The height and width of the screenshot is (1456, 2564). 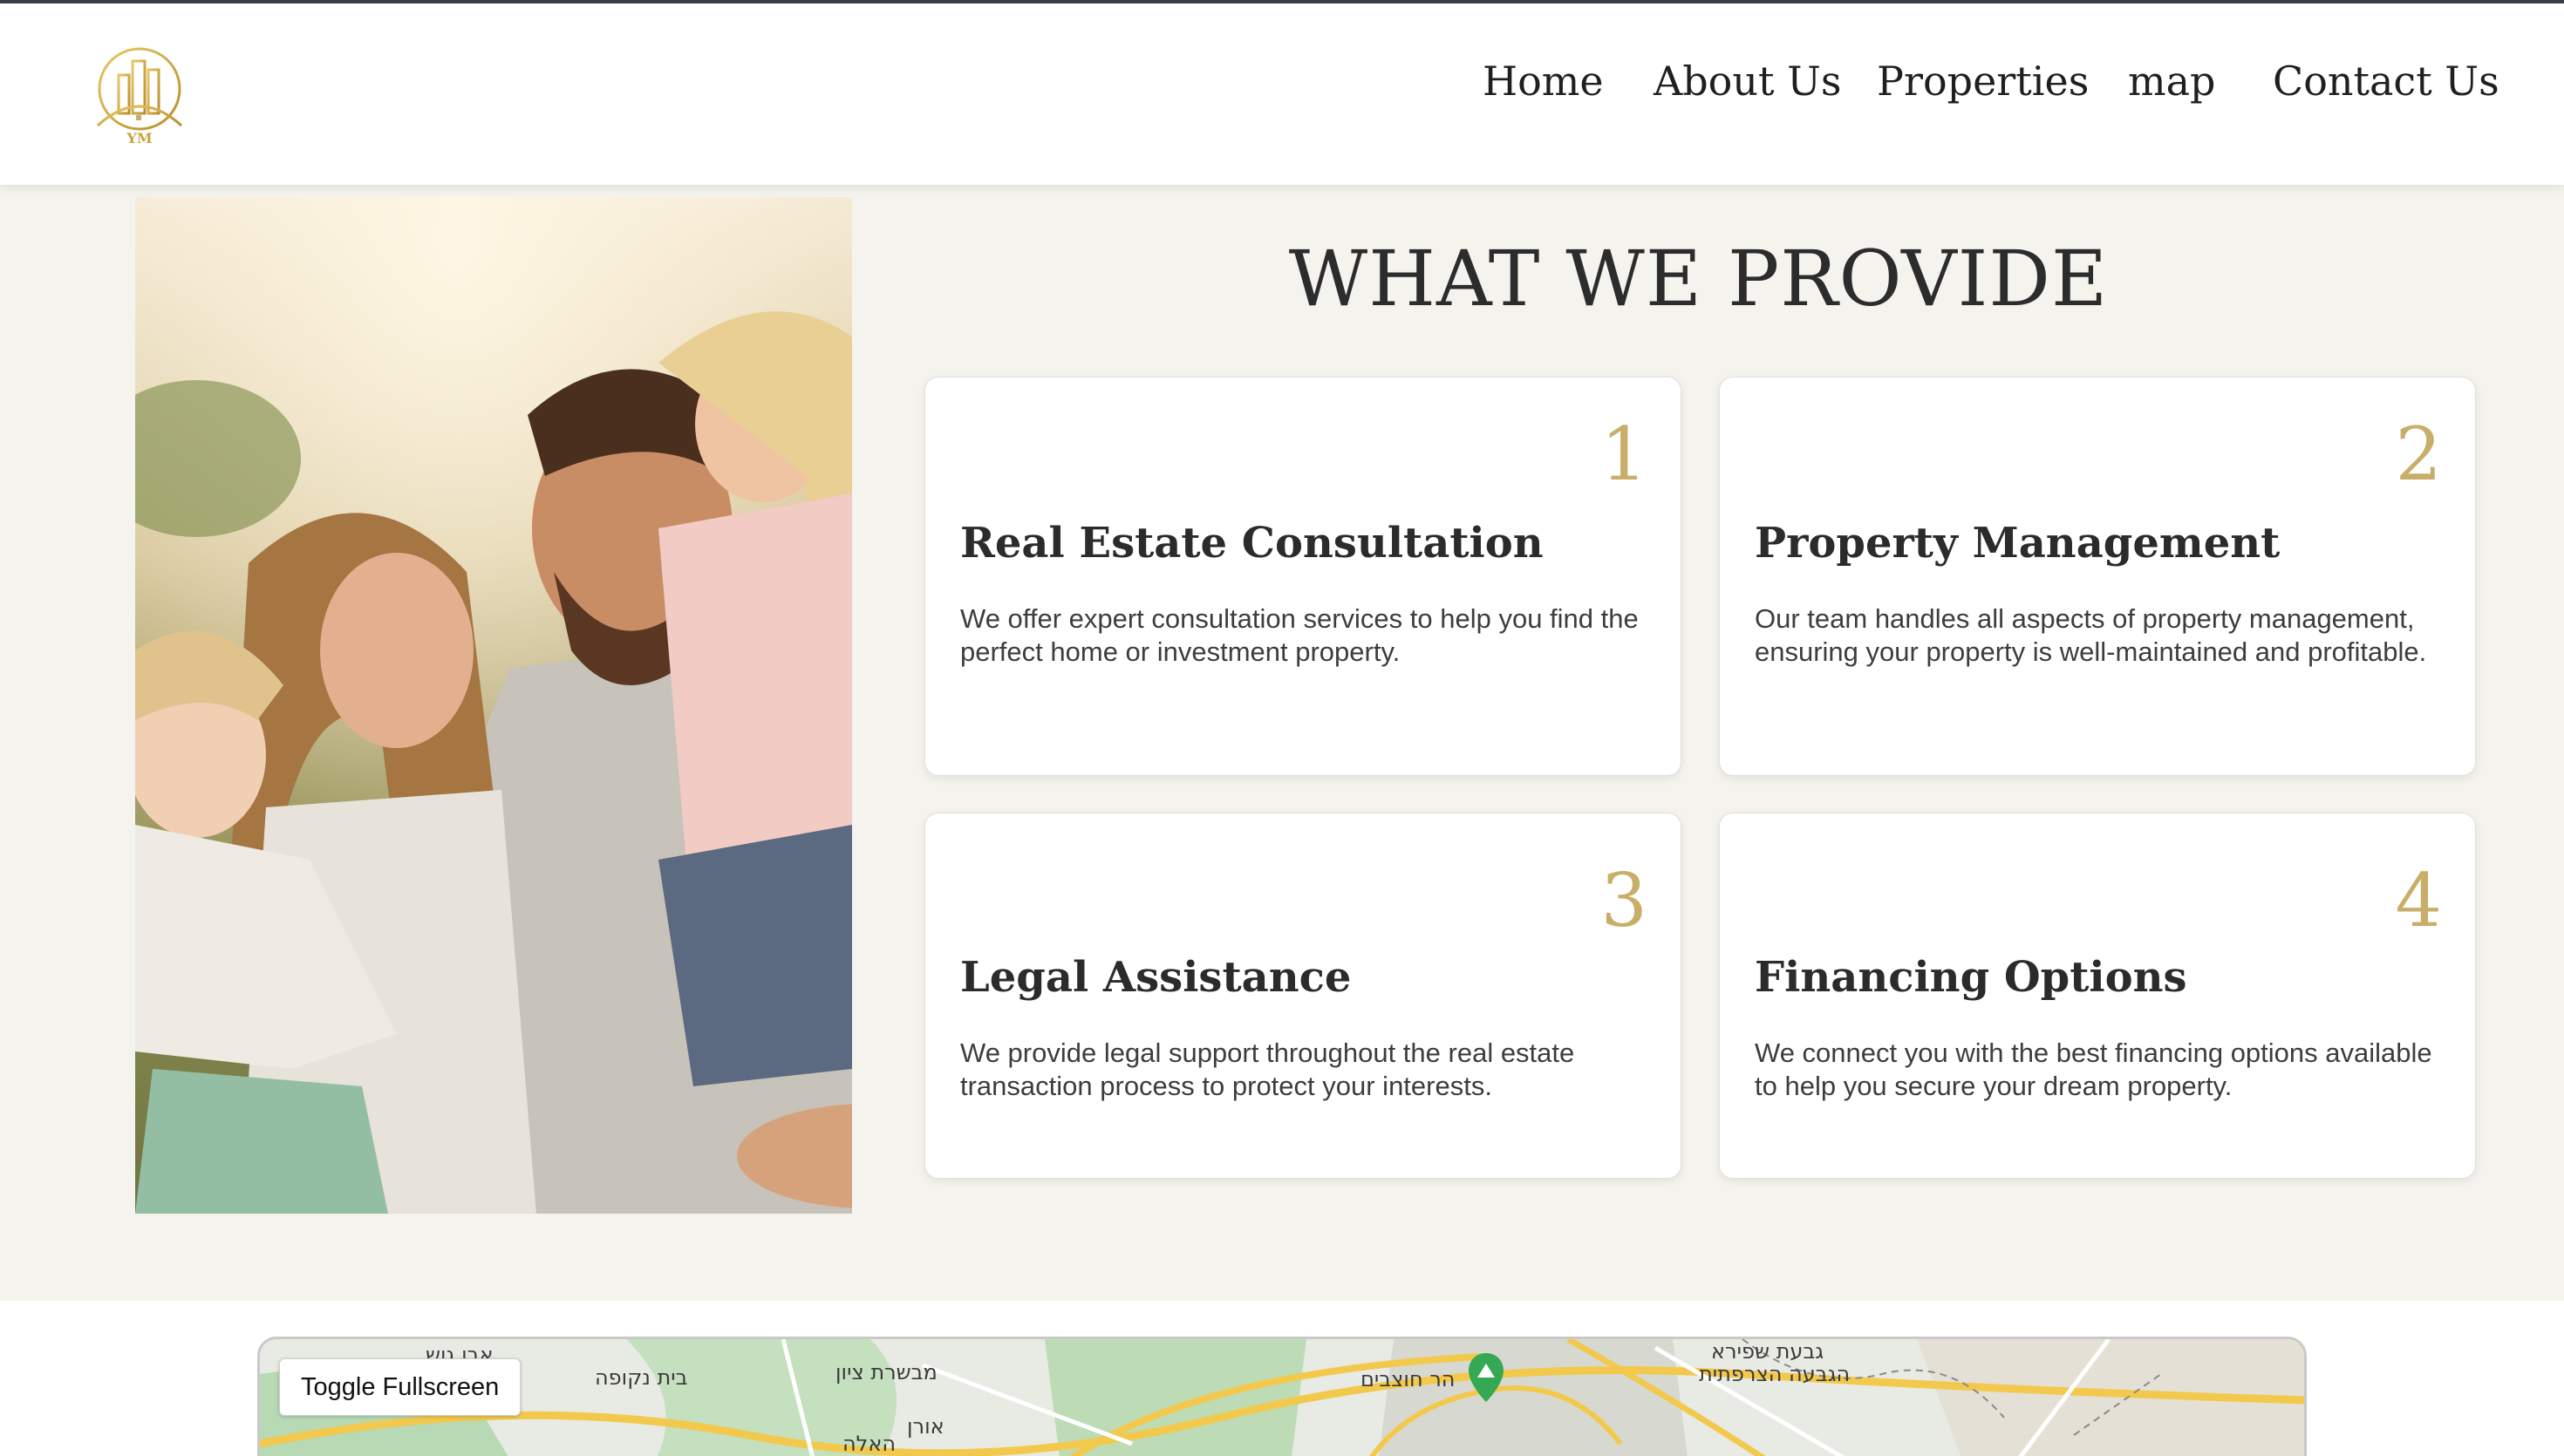 I want to click on card-title: Property Management, so click(x=2018, y=543).